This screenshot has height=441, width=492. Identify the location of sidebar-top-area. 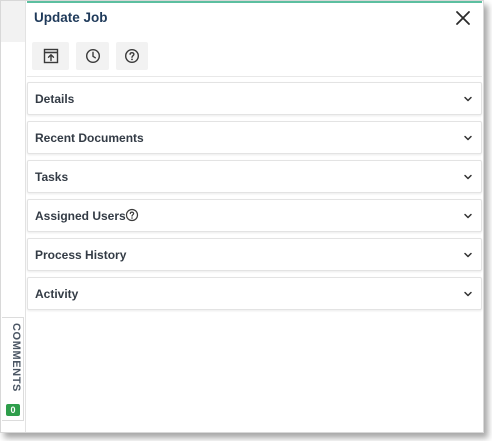
(13, 21).